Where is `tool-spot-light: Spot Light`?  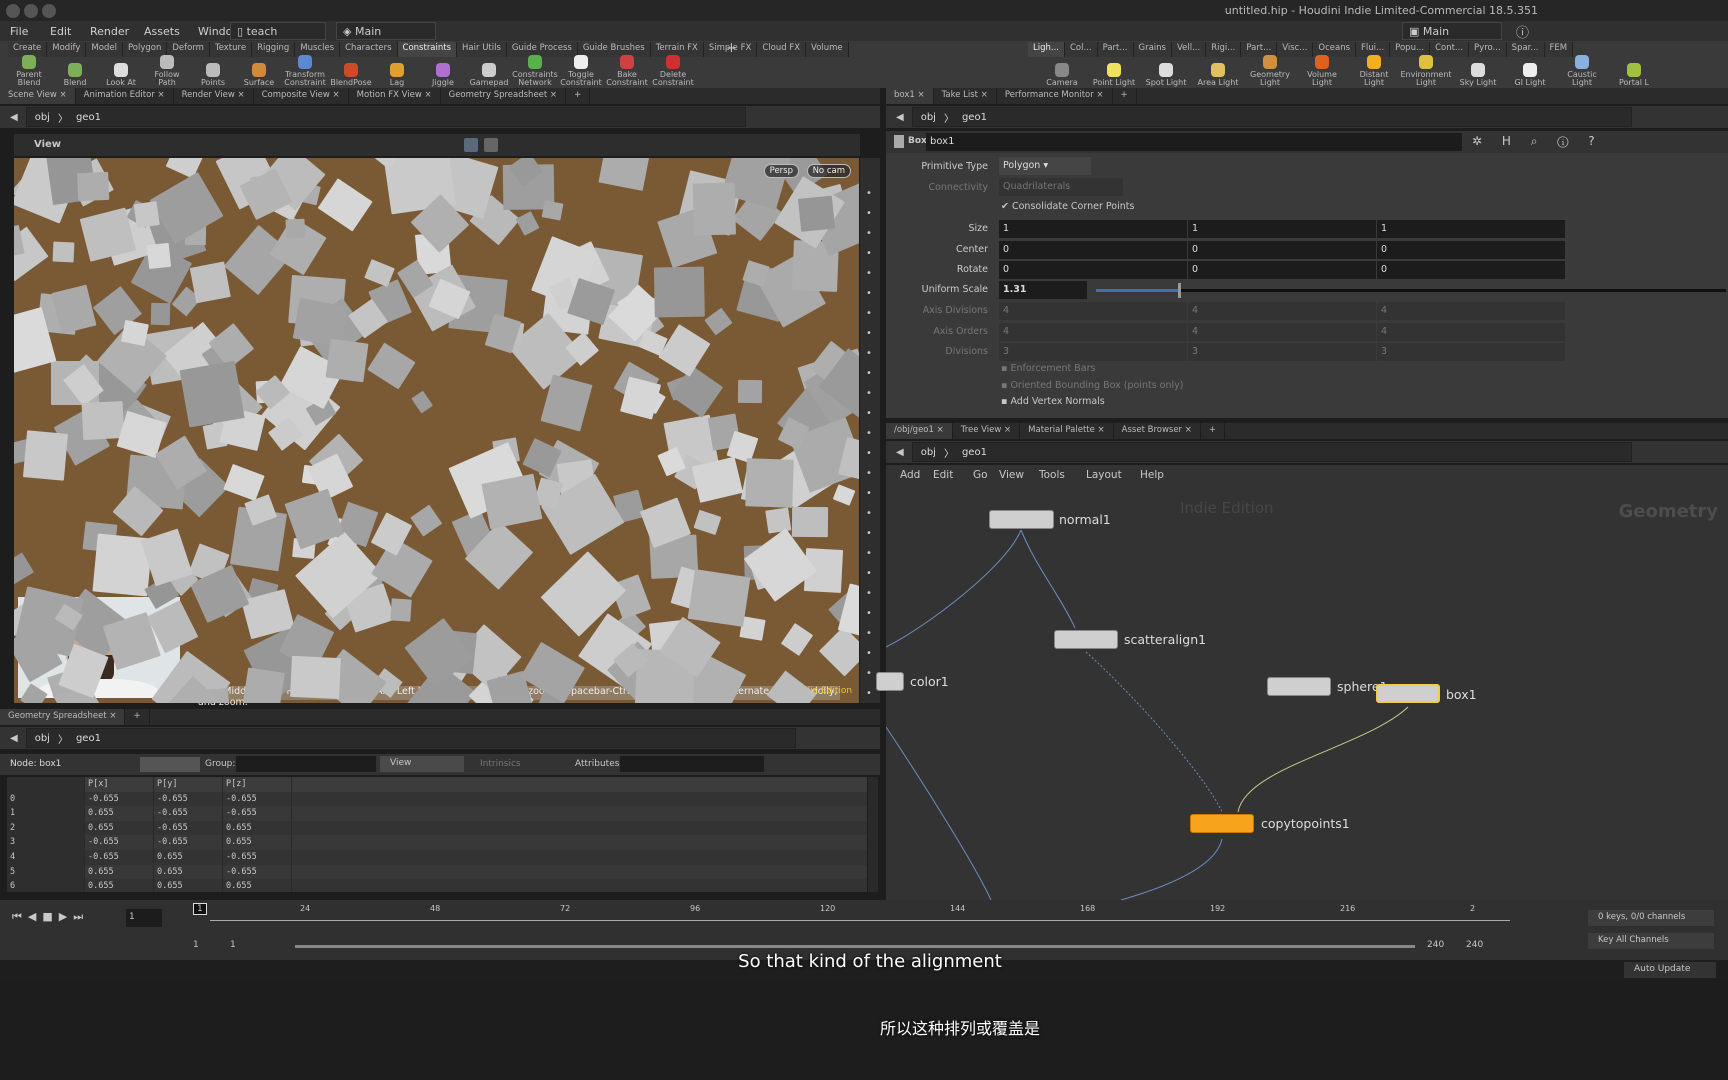 tool-spot-light: Spot Light is located at coordinates (1166, 75).